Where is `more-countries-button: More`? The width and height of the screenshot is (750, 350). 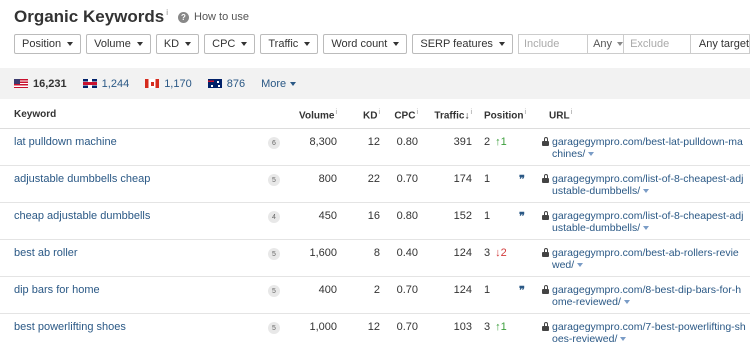 more-countries-button: More is located at coordinates (279, 84).